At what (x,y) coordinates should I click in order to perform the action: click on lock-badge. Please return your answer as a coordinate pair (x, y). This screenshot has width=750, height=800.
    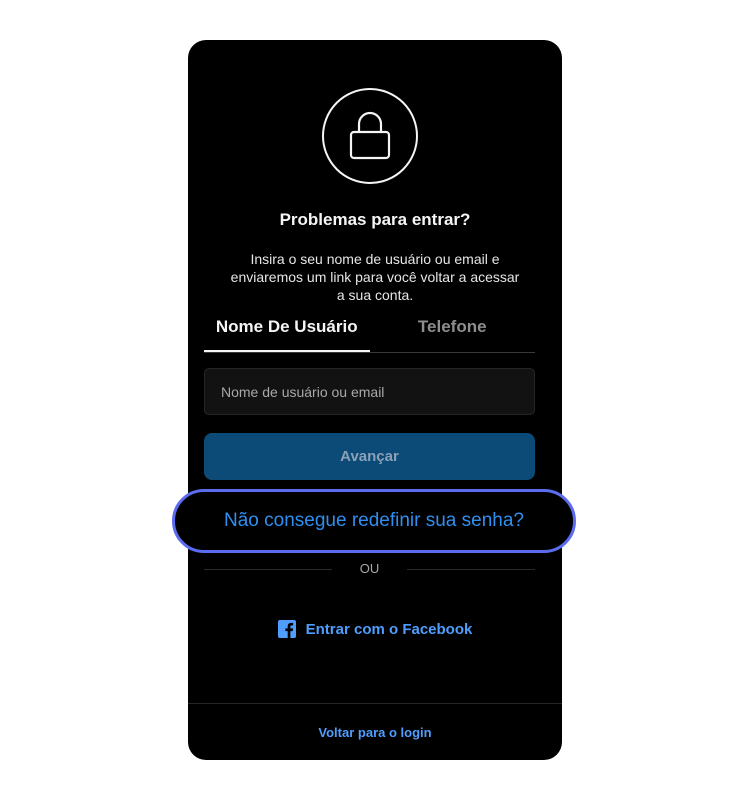
    Looking at the image, I should click on (370, 136).